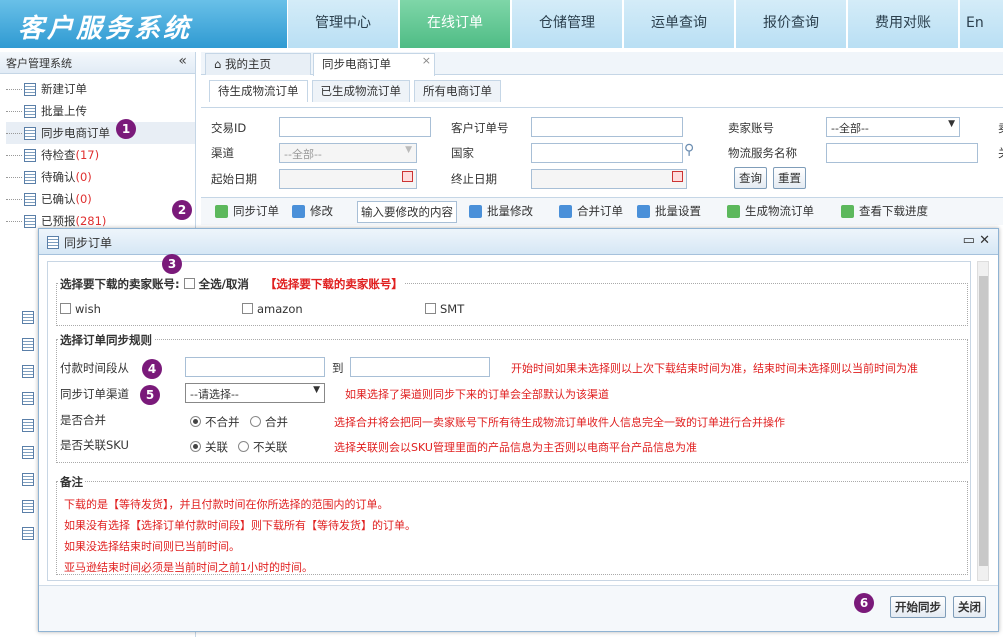 This screenshot has width=1003, height=637. Describe the element at coordinates (348, 179) in the screenshot. I see `start-date-input` at that location.